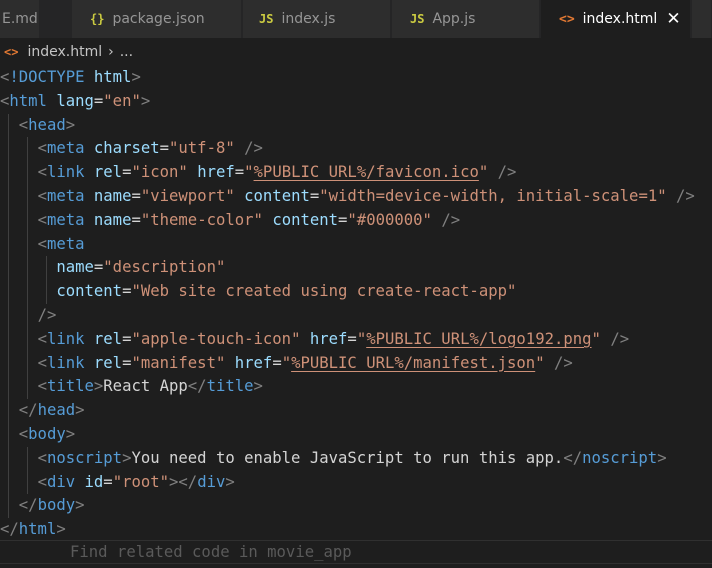 The height and width of the screenshot is (568, 712). I want to click on attribute-name: id, so click(94, 481).